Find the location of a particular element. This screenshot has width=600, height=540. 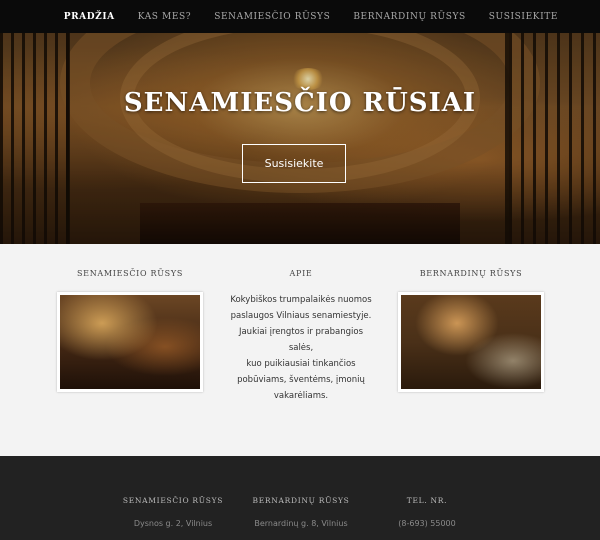

footer-phone: Tel. nr. (8-693) 55000 is located at coordinates (427, 492).